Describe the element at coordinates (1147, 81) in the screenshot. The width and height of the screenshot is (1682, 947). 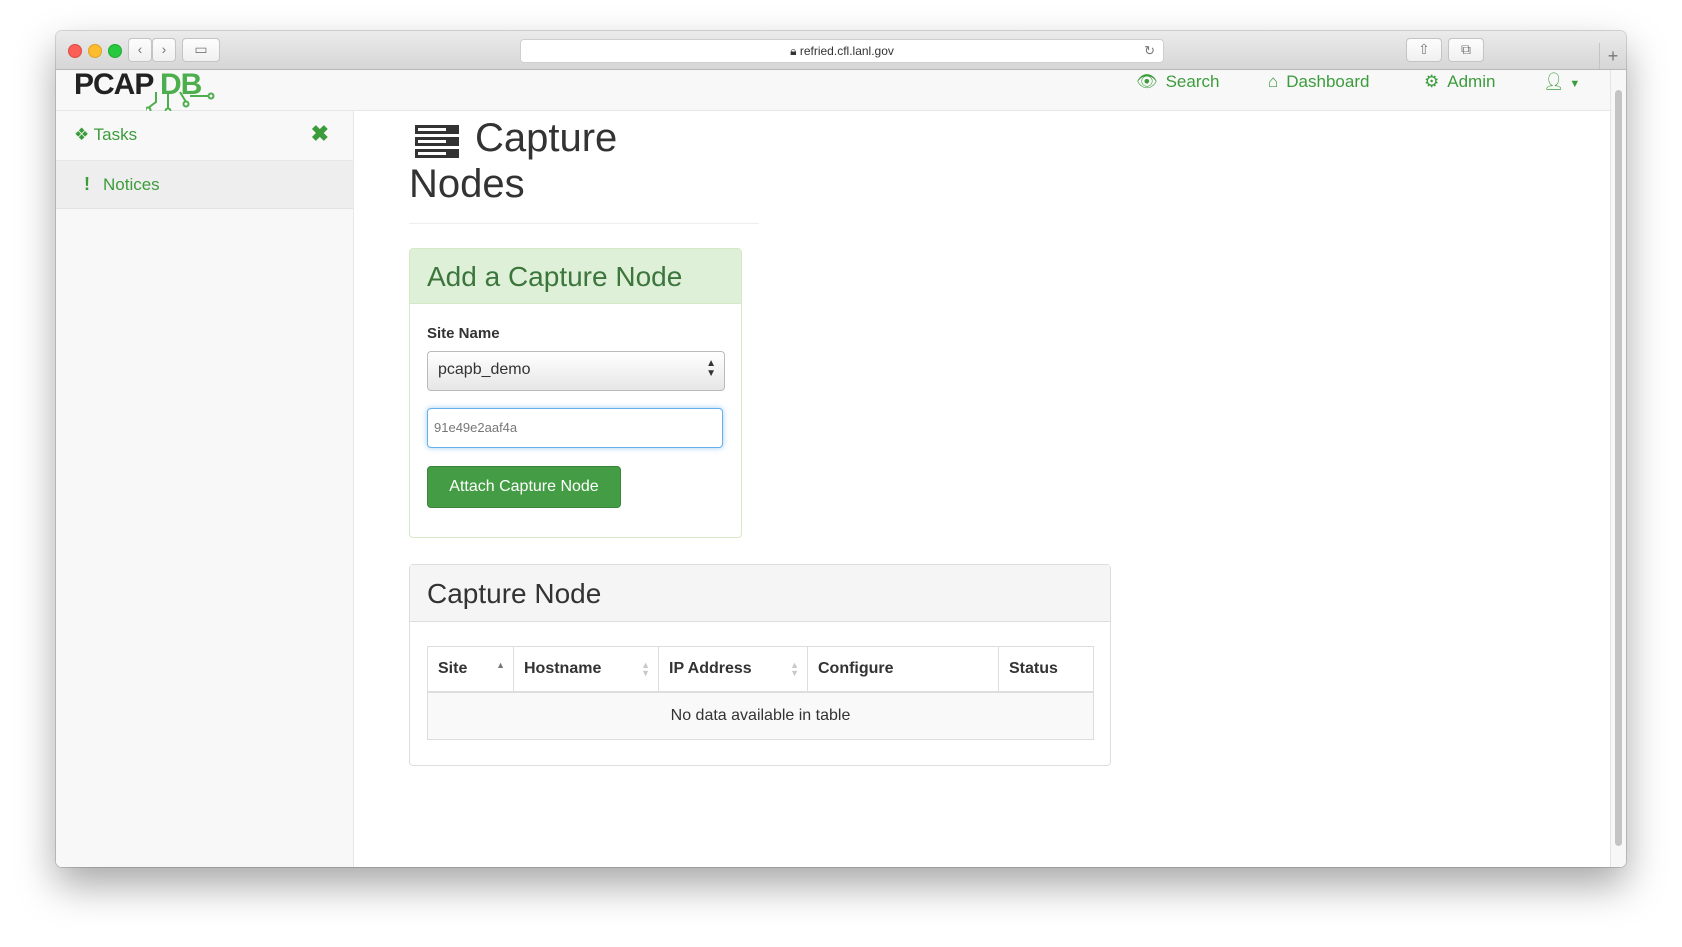
I see `eye-icon: 👁︎` at that location.